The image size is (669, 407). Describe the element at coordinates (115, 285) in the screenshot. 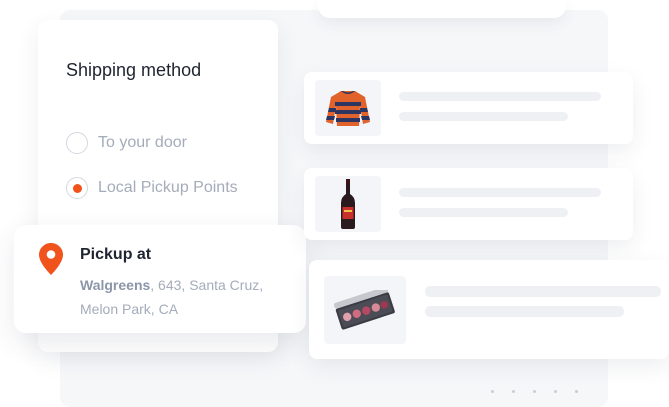

I see `pickup-store: Walgreens` at that location.